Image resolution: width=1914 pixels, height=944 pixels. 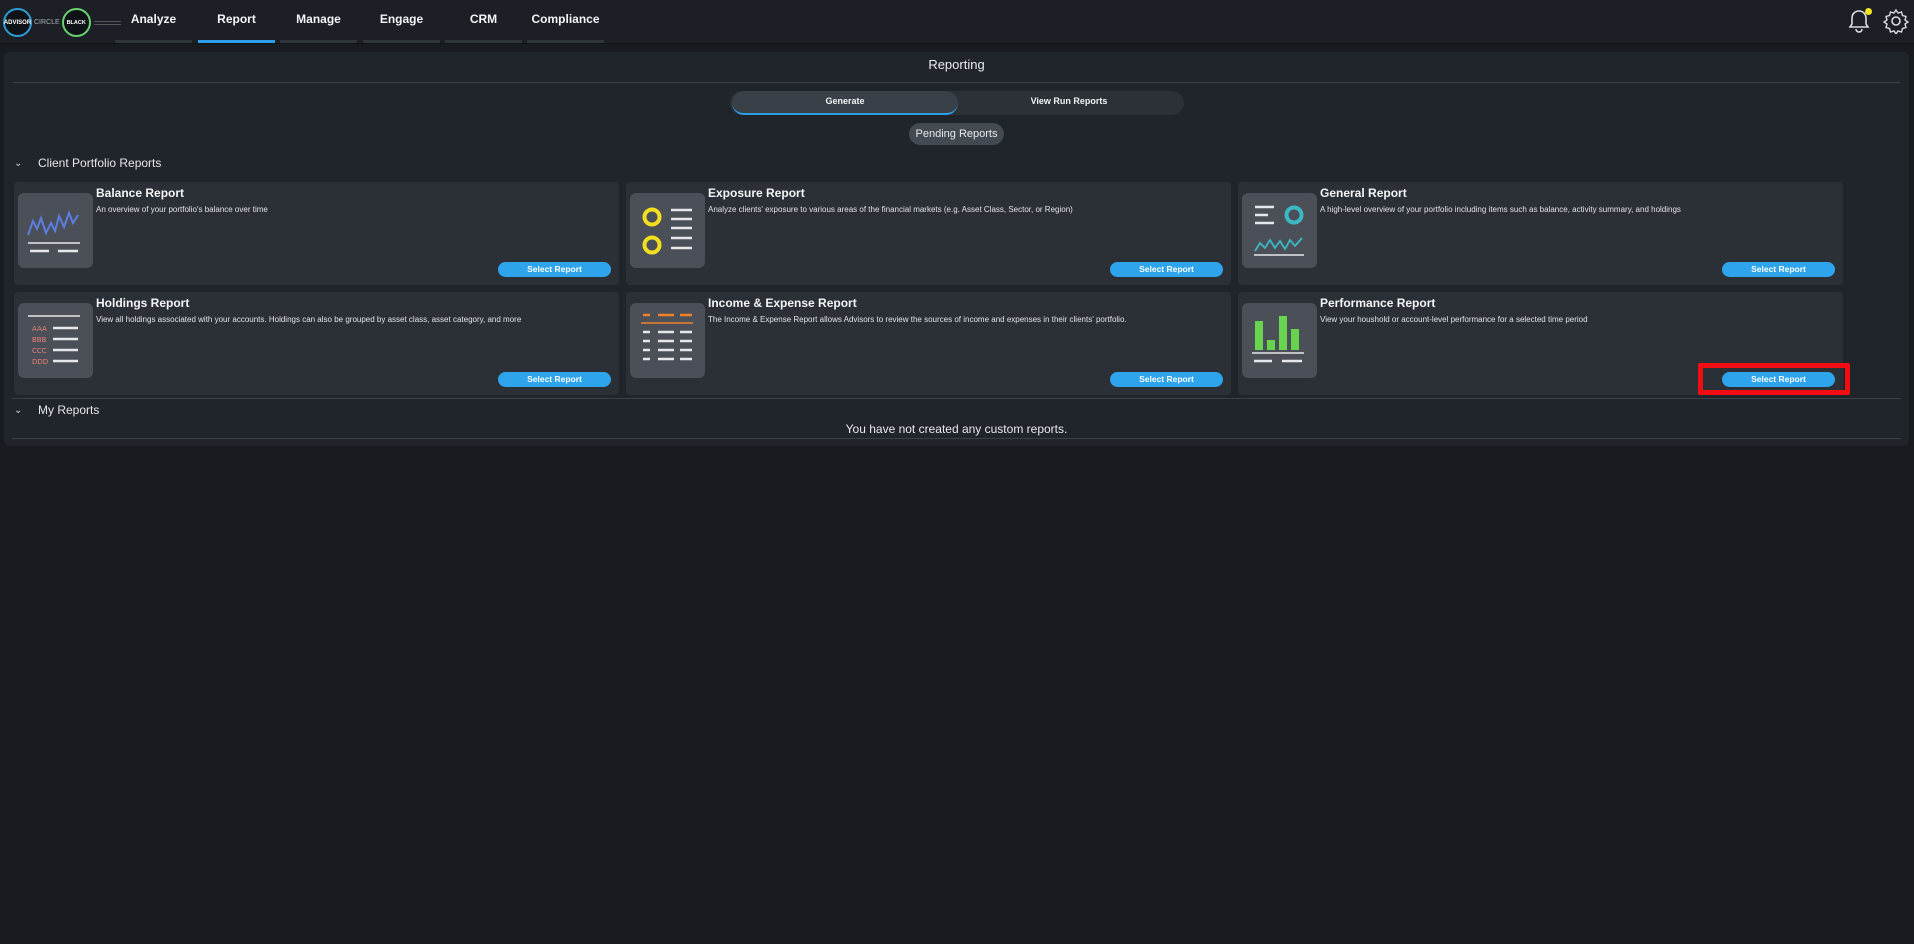 What do you see at coordinates (55, 340) in the screenshot?
I see `holdings-list-icon: AAA BBB CCC DDD` at bounding box center [55, 340].